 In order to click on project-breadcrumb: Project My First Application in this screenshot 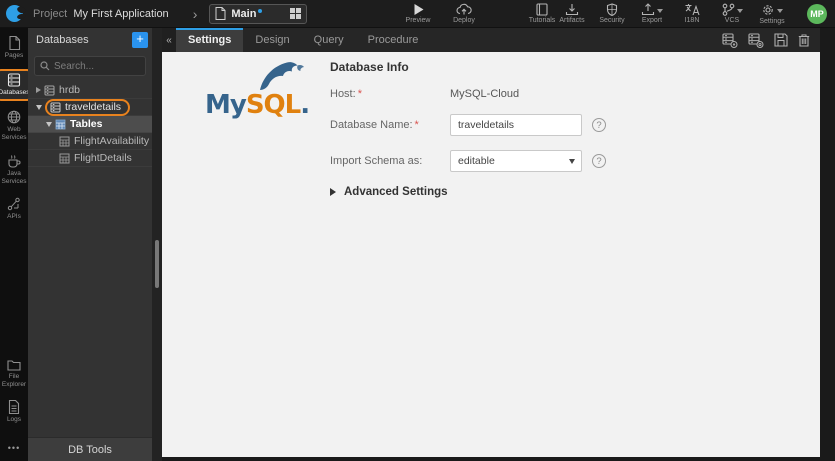, I will do `click(101, 14)`.